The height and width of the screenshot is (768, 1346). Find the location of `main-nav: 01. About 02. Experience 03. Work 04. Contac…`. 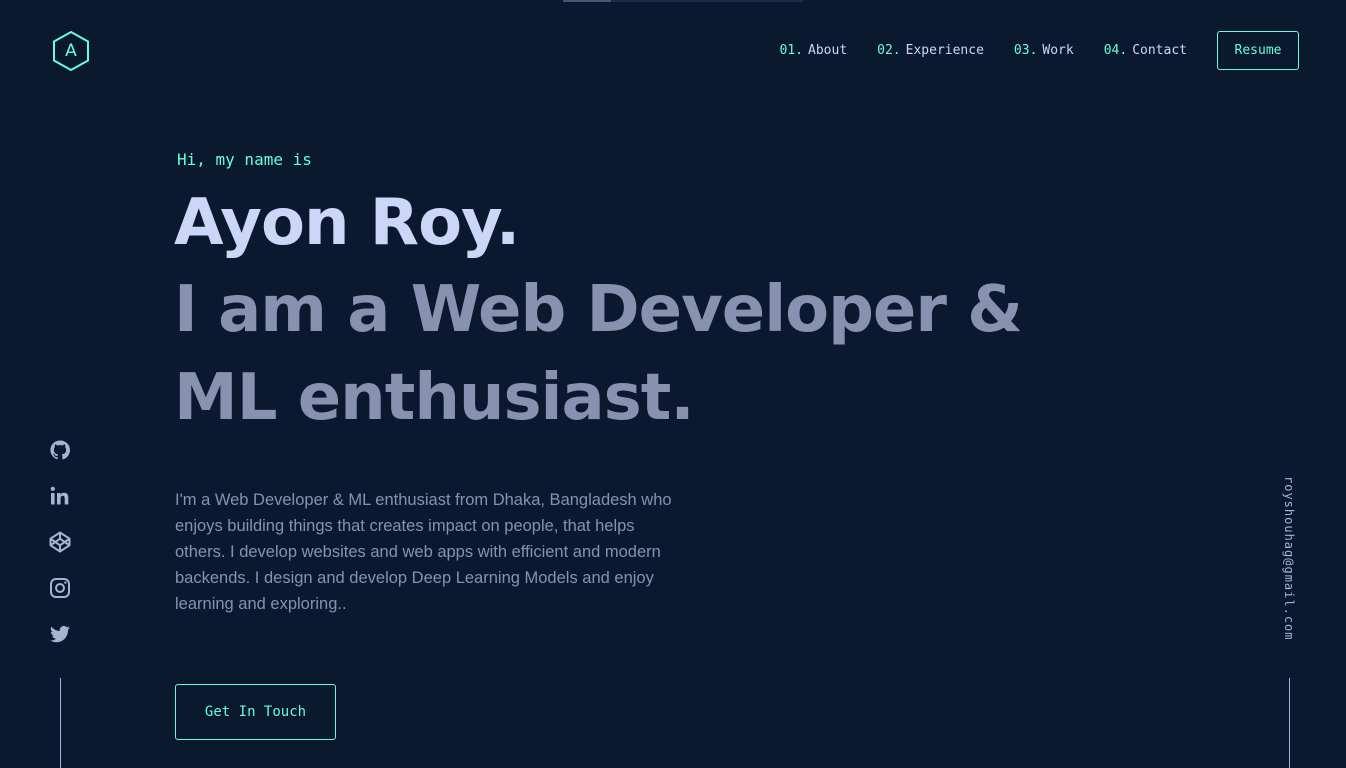

main-nav: 01. About 02. Experience 03. Work 04. Contac… is located at coordinates (1039, 50).